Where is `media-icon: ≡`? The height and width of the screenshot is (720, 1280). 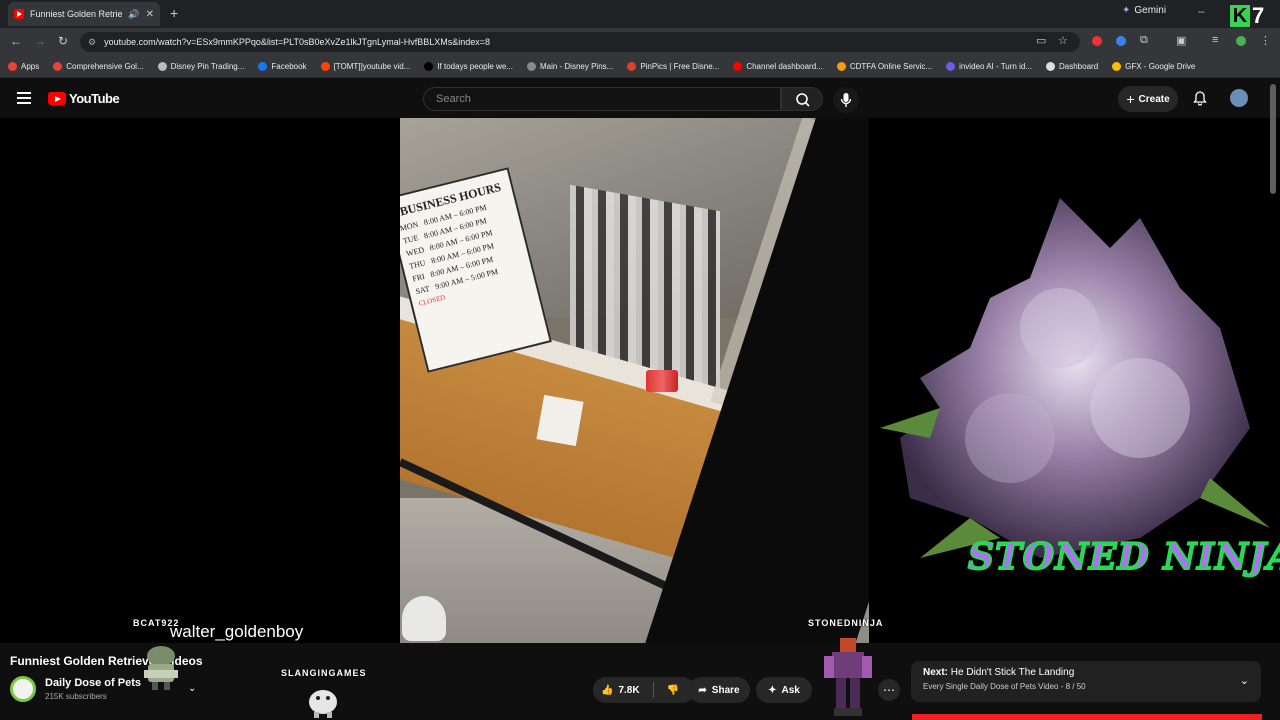 media-icon: ≡ is located at coordinates (1215, 40).